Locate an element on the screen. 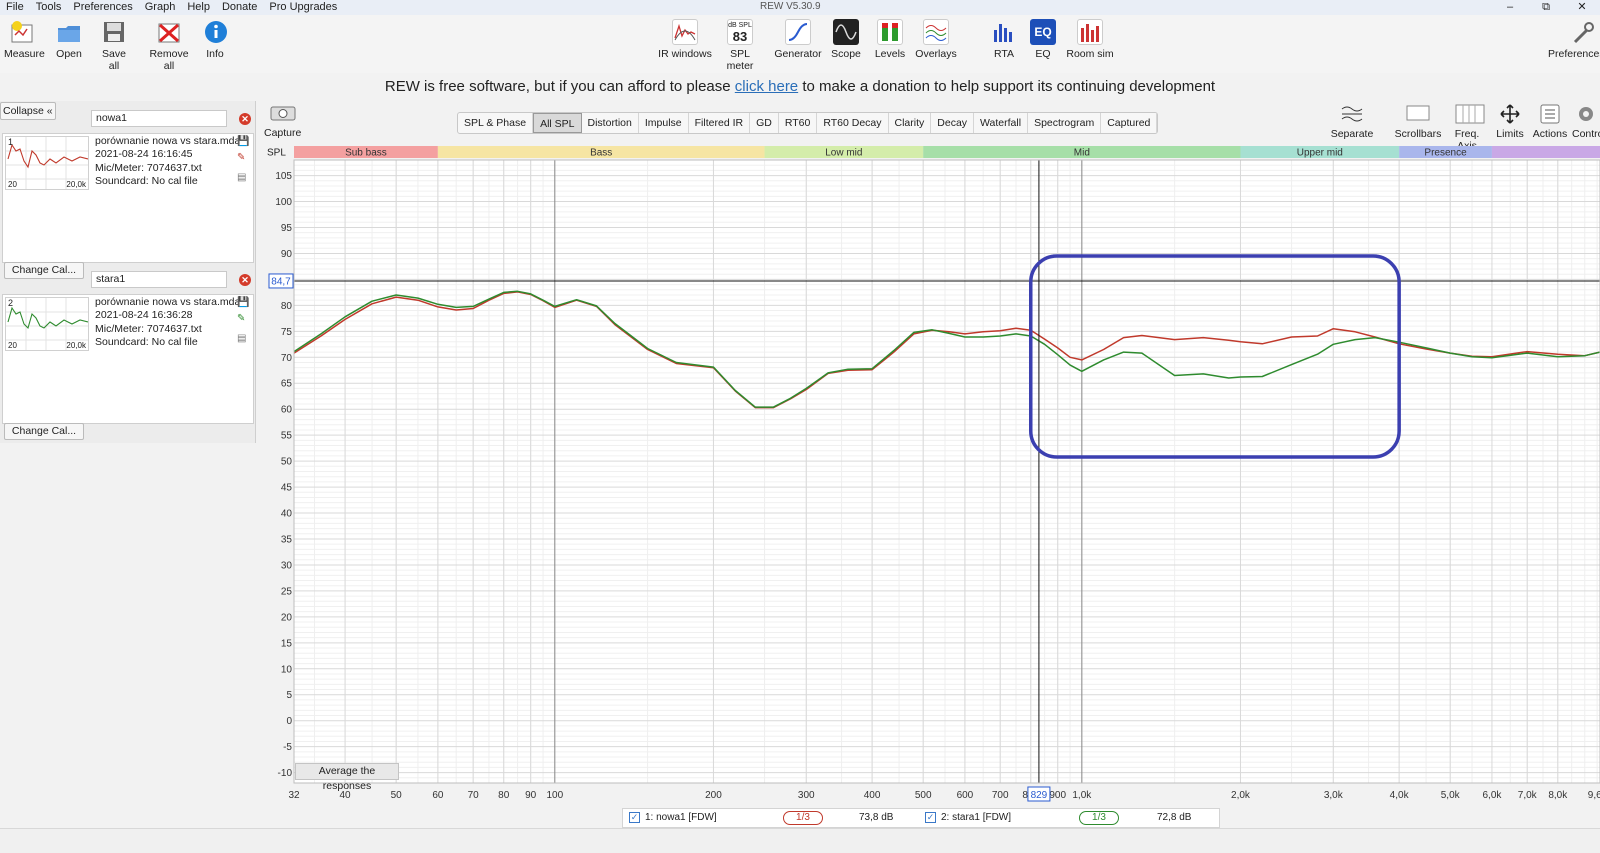  menu-graph: Graph is located at coordinates (160, 7).